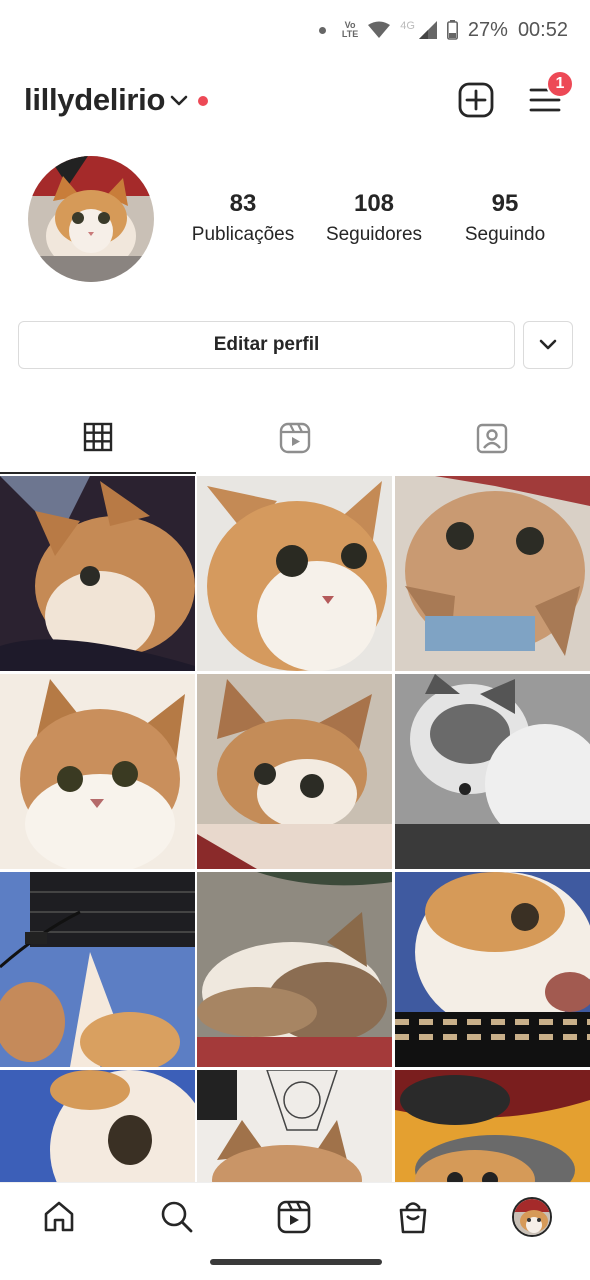  I want to click on tagged-icon, so click(492, 438).